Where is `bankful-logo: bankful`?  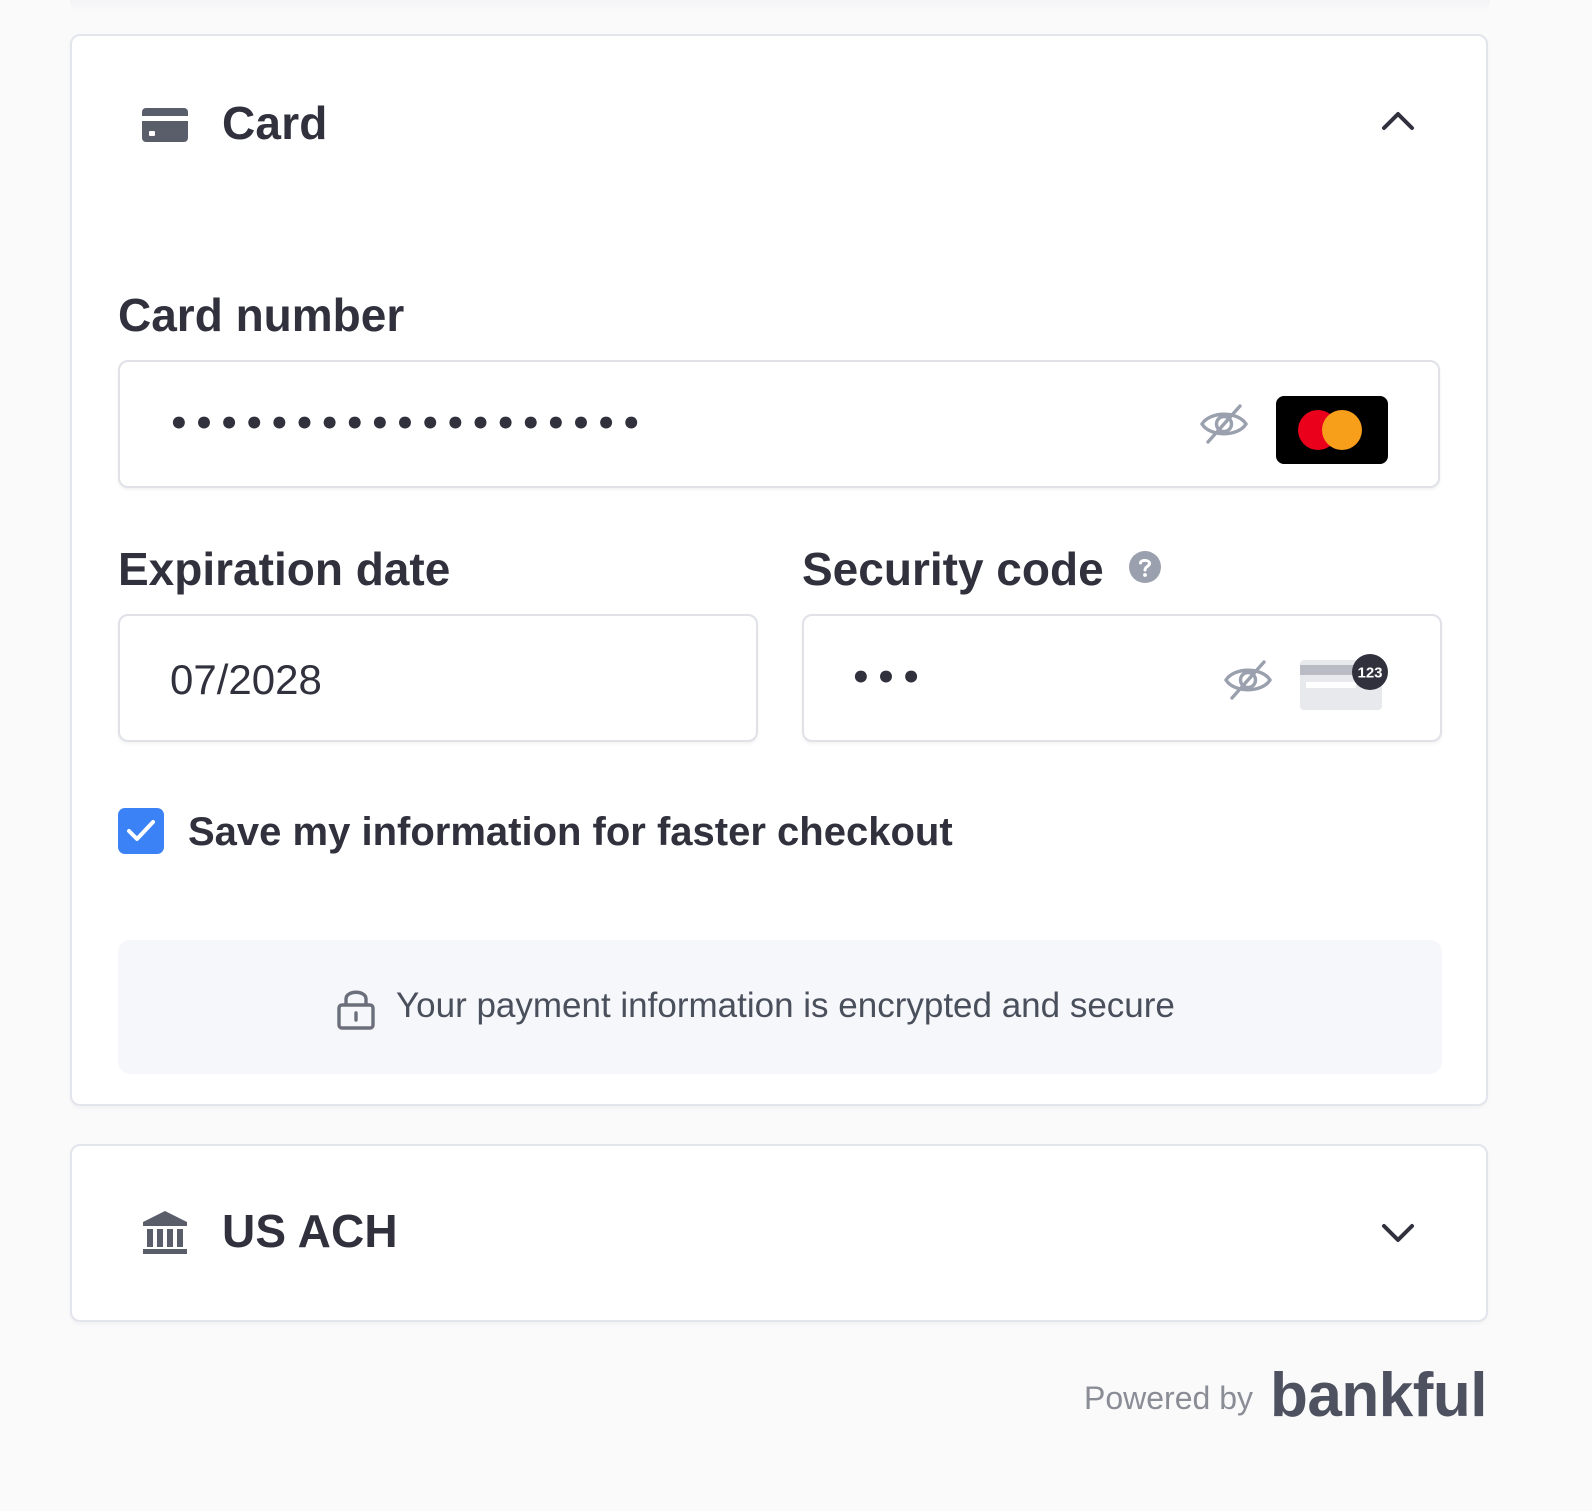 bankful-logo: bankful is located at coordinates (1378, 1395).